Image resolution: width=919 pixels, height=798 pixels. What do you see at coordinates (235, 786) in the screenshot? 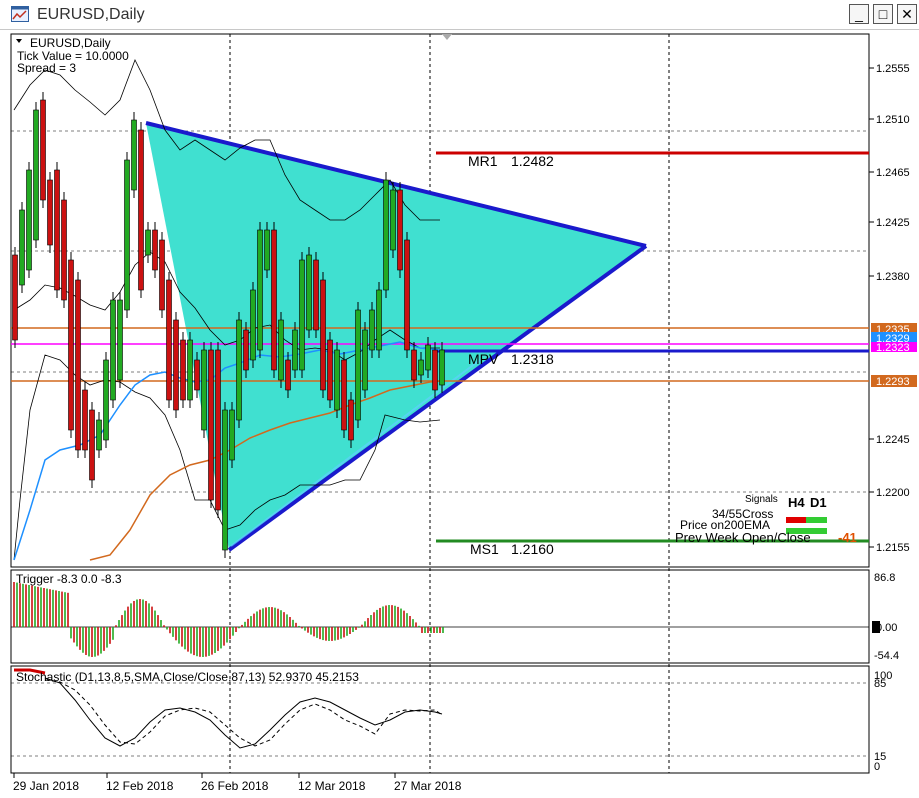
I see `svg-text: 26 Feb 2018` at bounding box center [235, 786].